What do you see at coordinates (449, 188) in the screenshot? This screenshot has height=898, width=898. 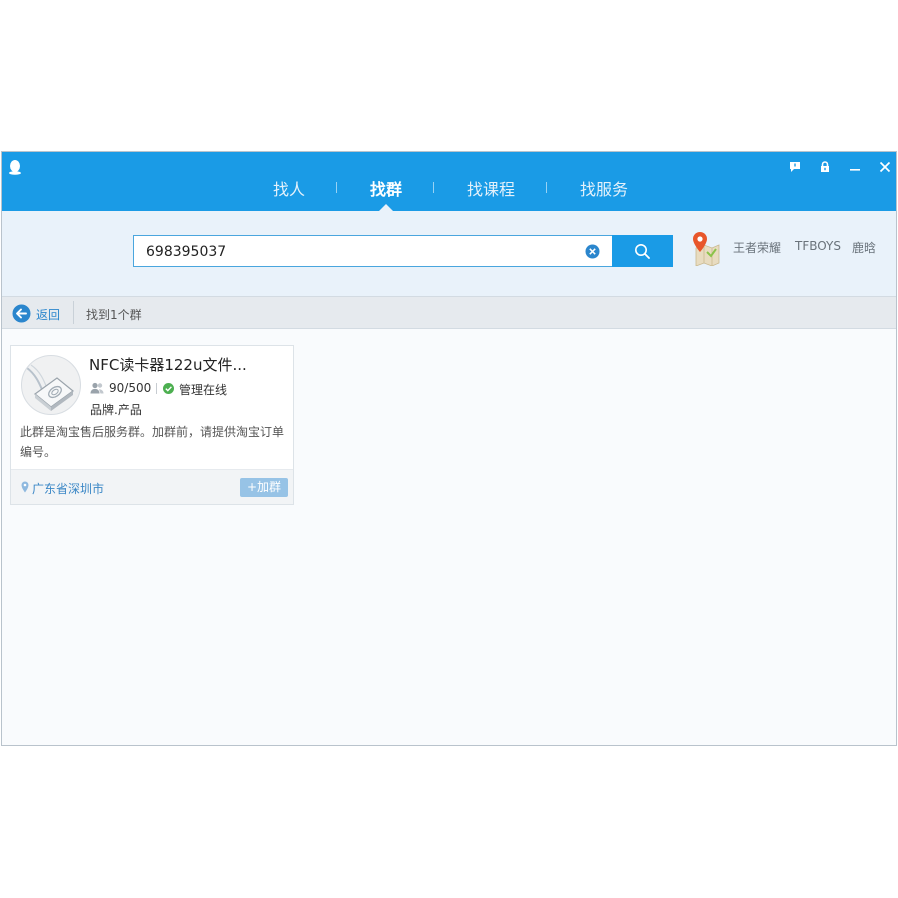 I see `main-tabs: 找人 找群 找课程 找服务` at bounding box center [449, 188].